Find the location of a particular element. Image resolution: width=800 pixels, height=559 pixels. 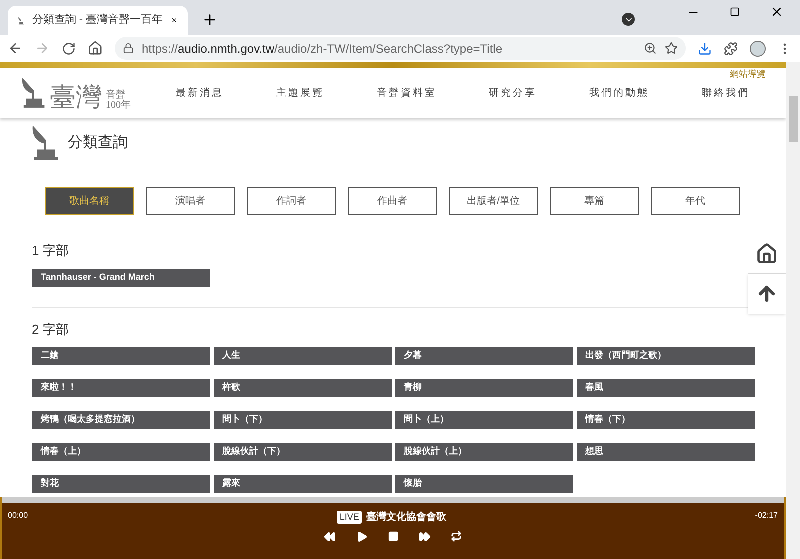

back-to-top-button is located at coordinates (767, 294).